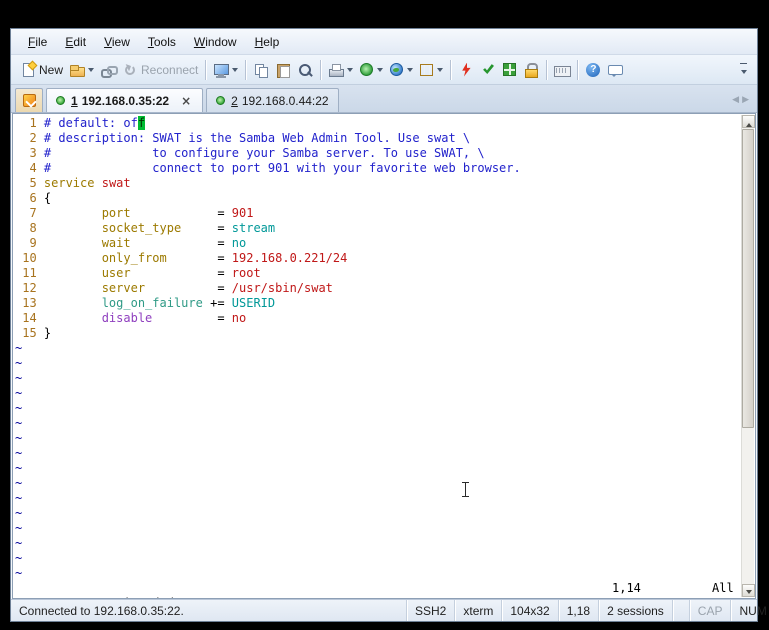  What do you see at coordinates (742, 100) in the screenshot?
I see `tab-scroll-arrows: ◀▶` at bounding box center [742, 100].